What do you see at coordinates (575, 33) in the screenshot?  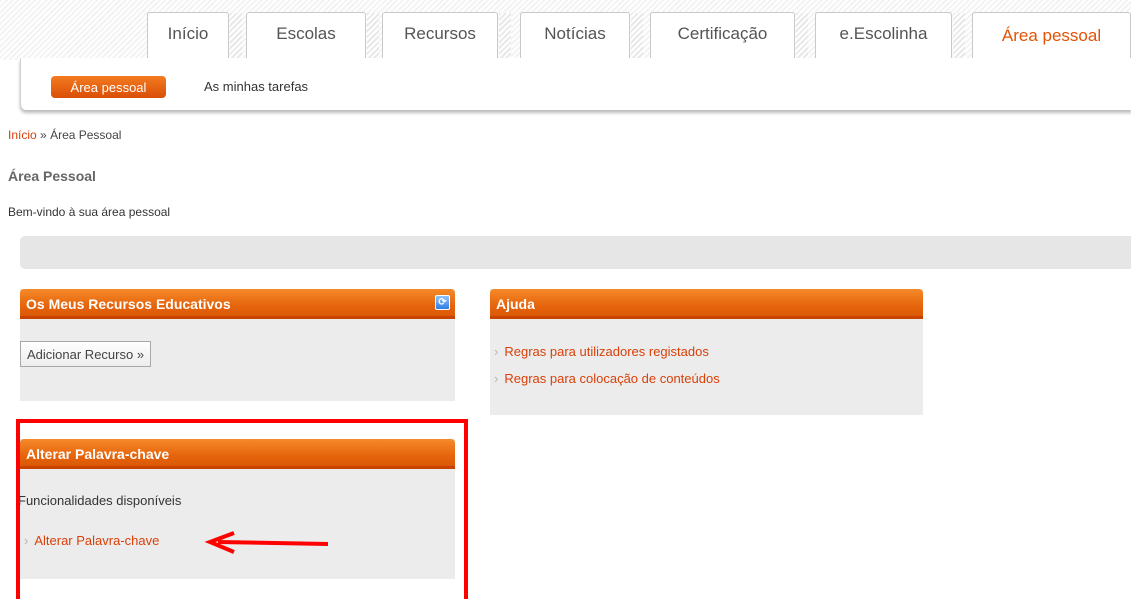 I see `tab-label: Notícias` at bounding box center [575, 33].